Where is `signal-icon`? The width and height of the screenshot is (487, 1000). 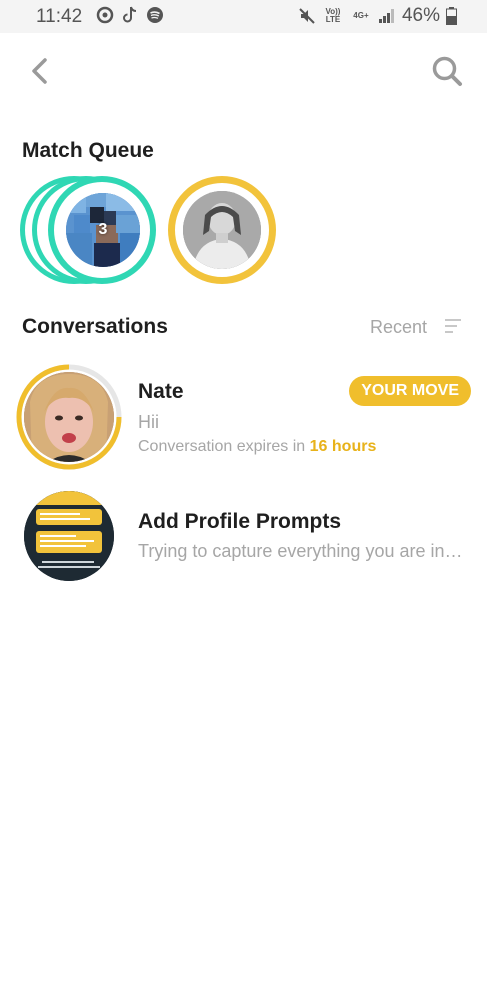
signal-icon is located at coordinates (386, 16).